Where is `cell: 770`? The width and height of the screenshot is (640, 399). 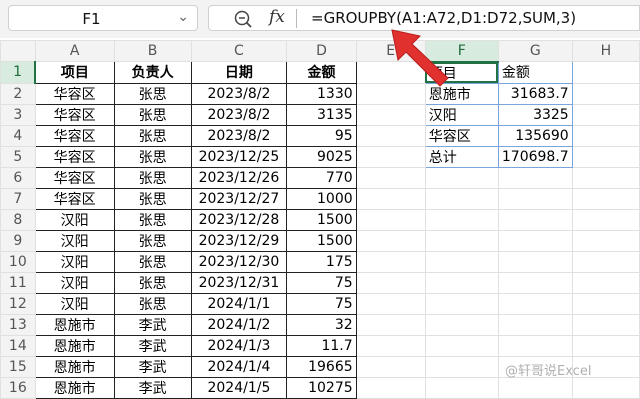 cell: 770 is located at coordinates (321, 177).